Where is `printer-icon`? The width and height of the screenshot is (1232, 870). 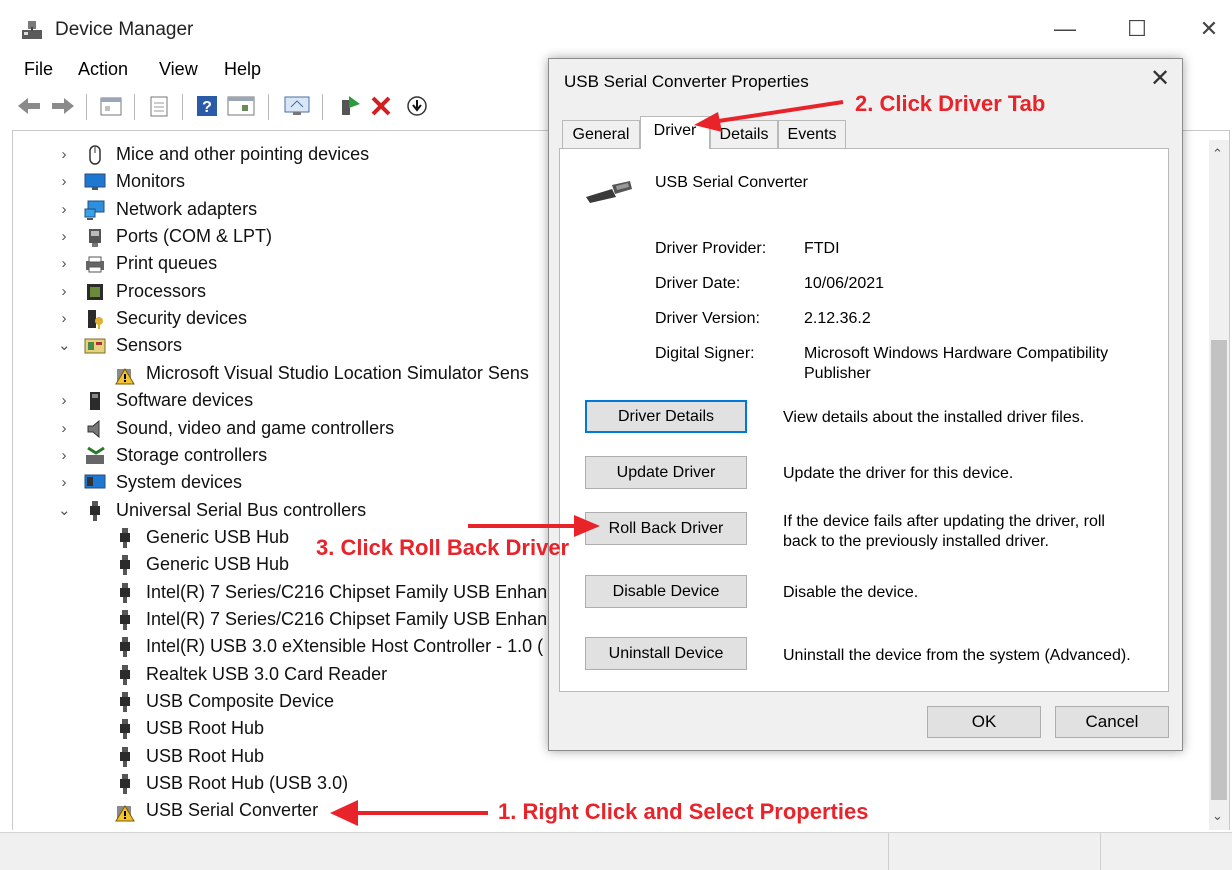
printer-icon is located at coordinates (95, 264).